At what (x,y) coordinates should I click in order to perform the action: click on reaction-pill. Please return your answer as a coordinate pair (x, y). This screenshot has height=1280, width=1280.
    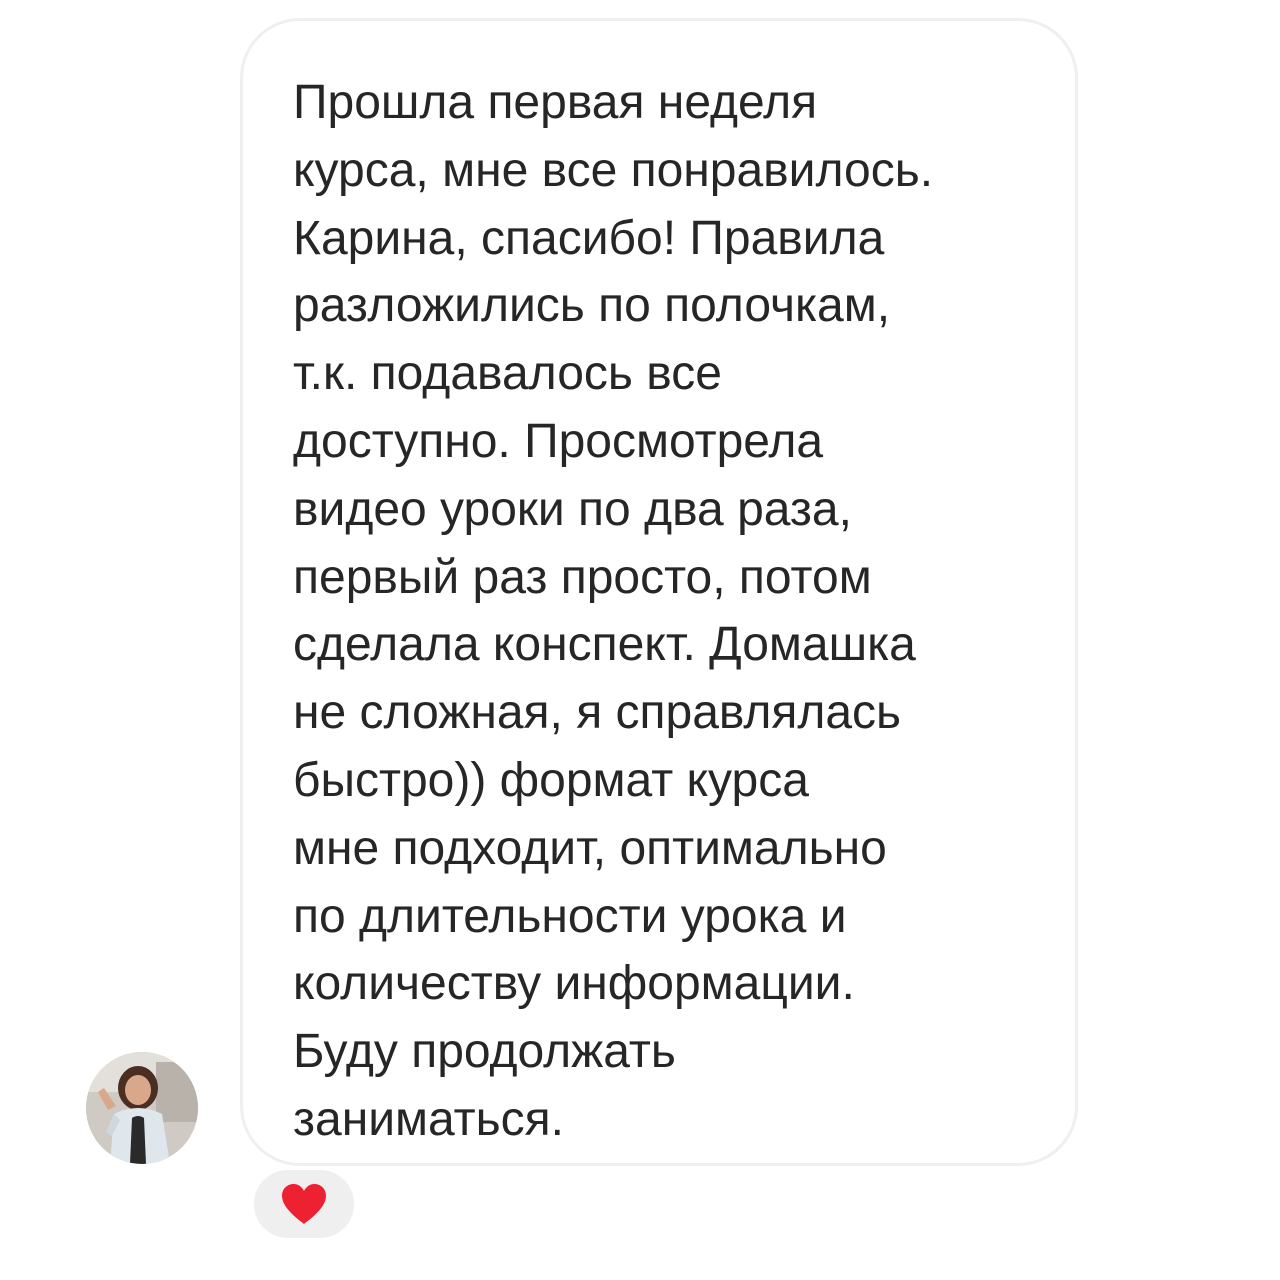
    Looking at the image, I should click on (304, 1204).